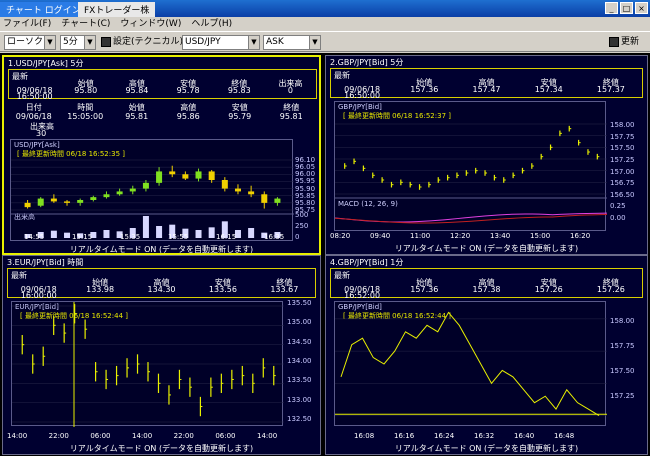 Image resolution: width=650 pixels, height=456 pixels. What do you see at coordinates (211, 24) in the screenshot?
I see `menu-help: ヘルプ(H)` at bounding box center [211, 24].